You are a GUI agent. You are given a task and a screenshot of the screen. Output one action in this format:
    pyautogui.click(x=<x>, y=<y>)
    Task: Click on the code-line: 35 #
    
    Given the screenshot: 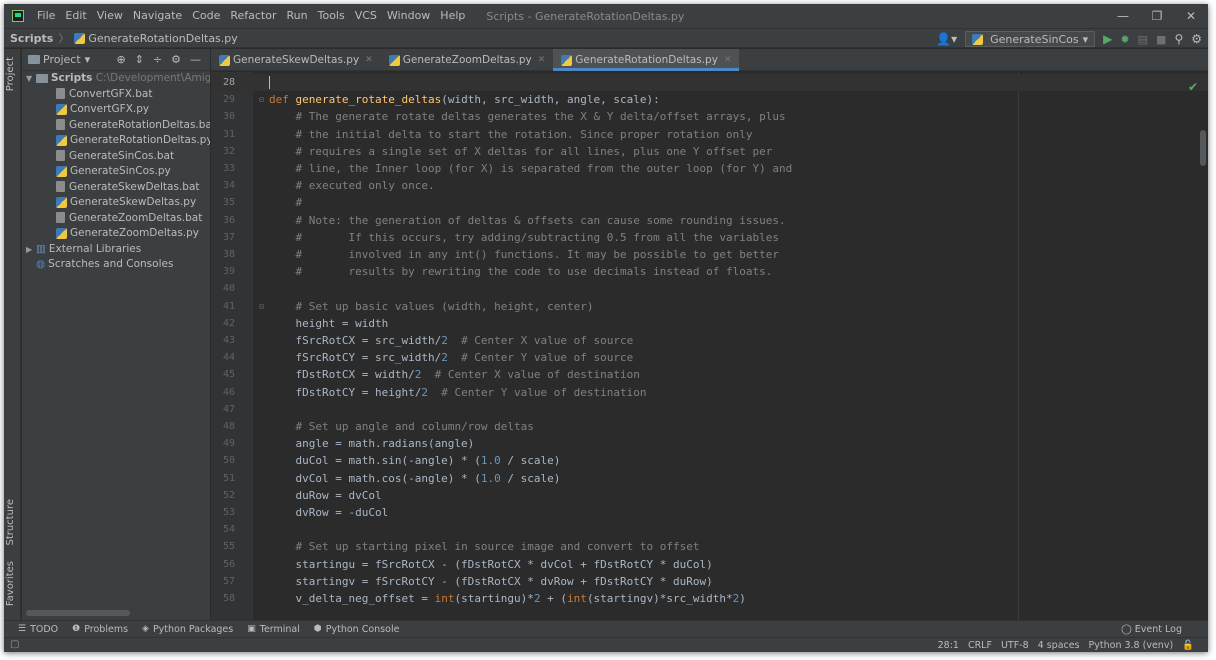 What is the action you would take?
    pyautogui.click(x=709, y=202)
    